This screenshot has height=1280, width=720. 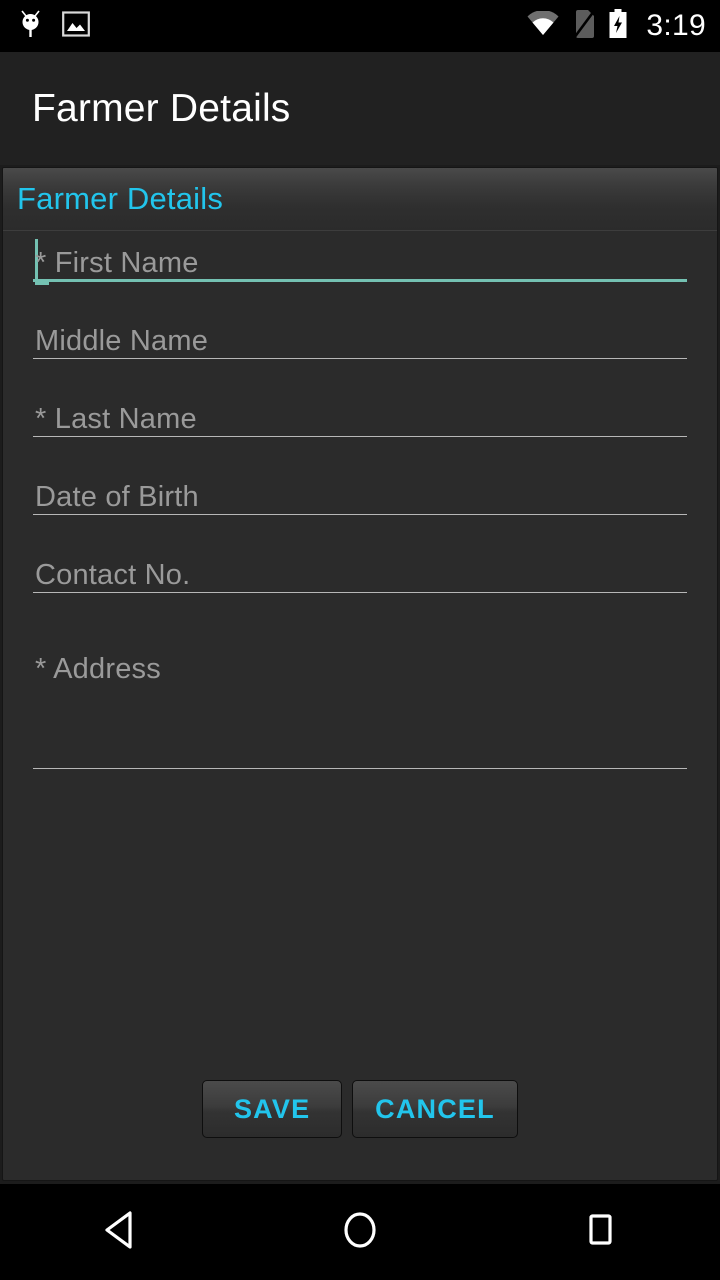 I want to click on navigation-bar, so click(x=360, y=1232).